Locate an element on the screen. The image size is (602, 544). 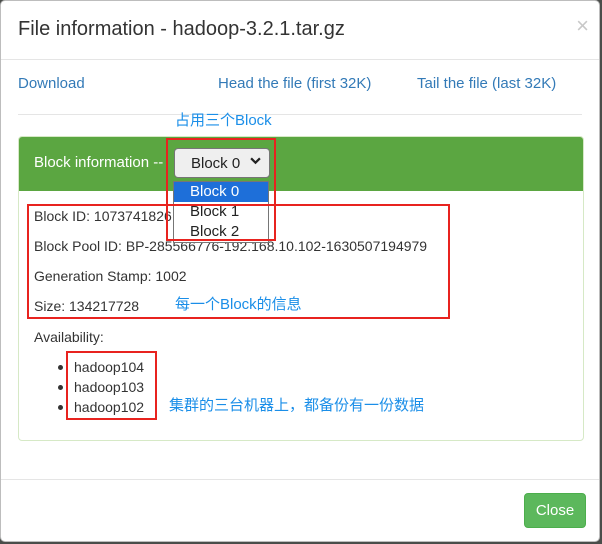
availability-list: hadoop104 hadoop103 hadoop102 is located at coordinates (100, 387).